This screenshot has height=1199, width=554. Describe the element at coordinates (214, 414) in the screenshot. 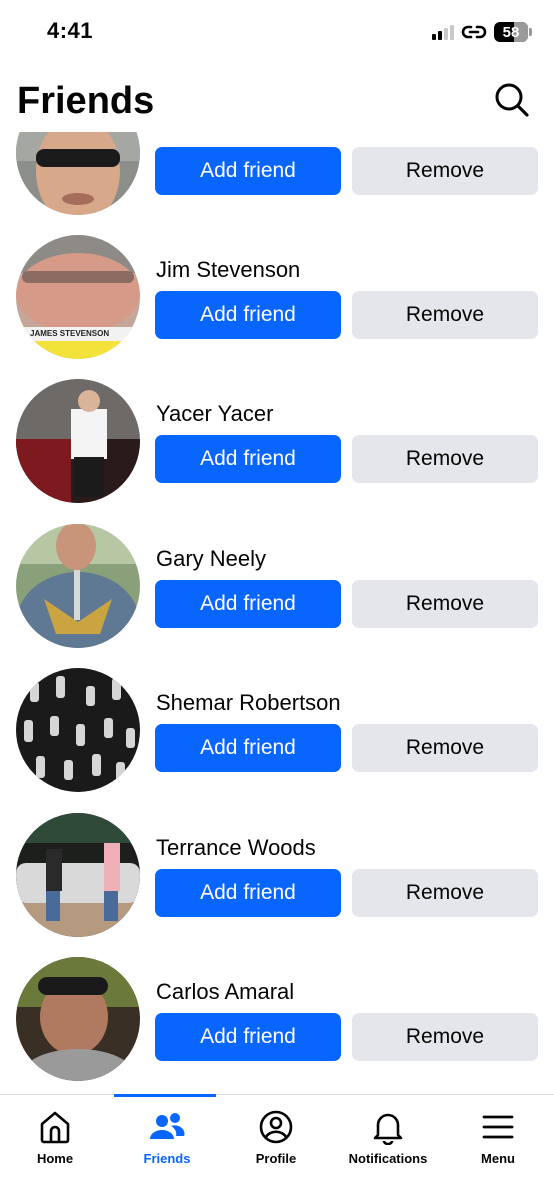

I see `friend-name: Yacer Yacer` at that location.